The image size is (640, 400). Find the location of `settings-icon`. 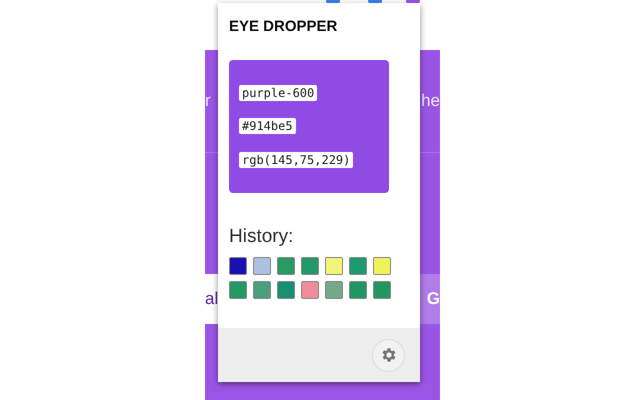

settings-icon is located at coordinates (389, 355).